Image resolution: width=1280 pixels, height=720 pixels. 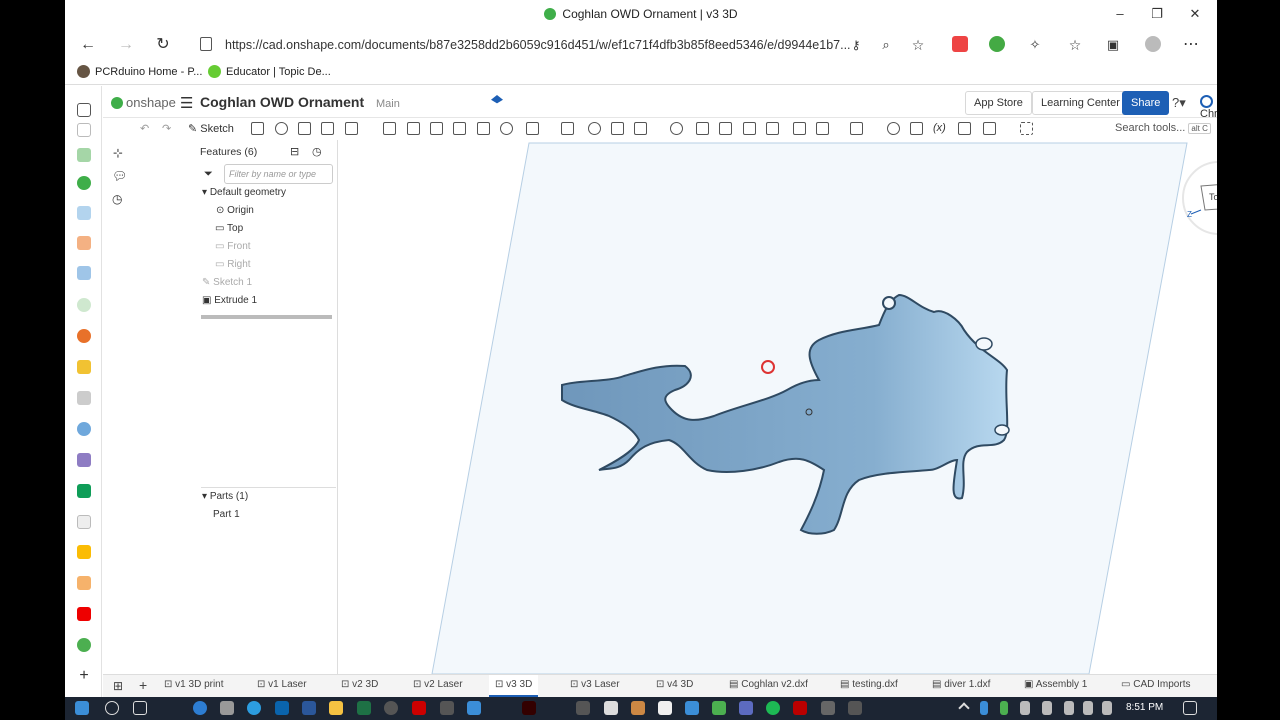 I want to click on revolve-tool-icon, so click(x=281, y=128).